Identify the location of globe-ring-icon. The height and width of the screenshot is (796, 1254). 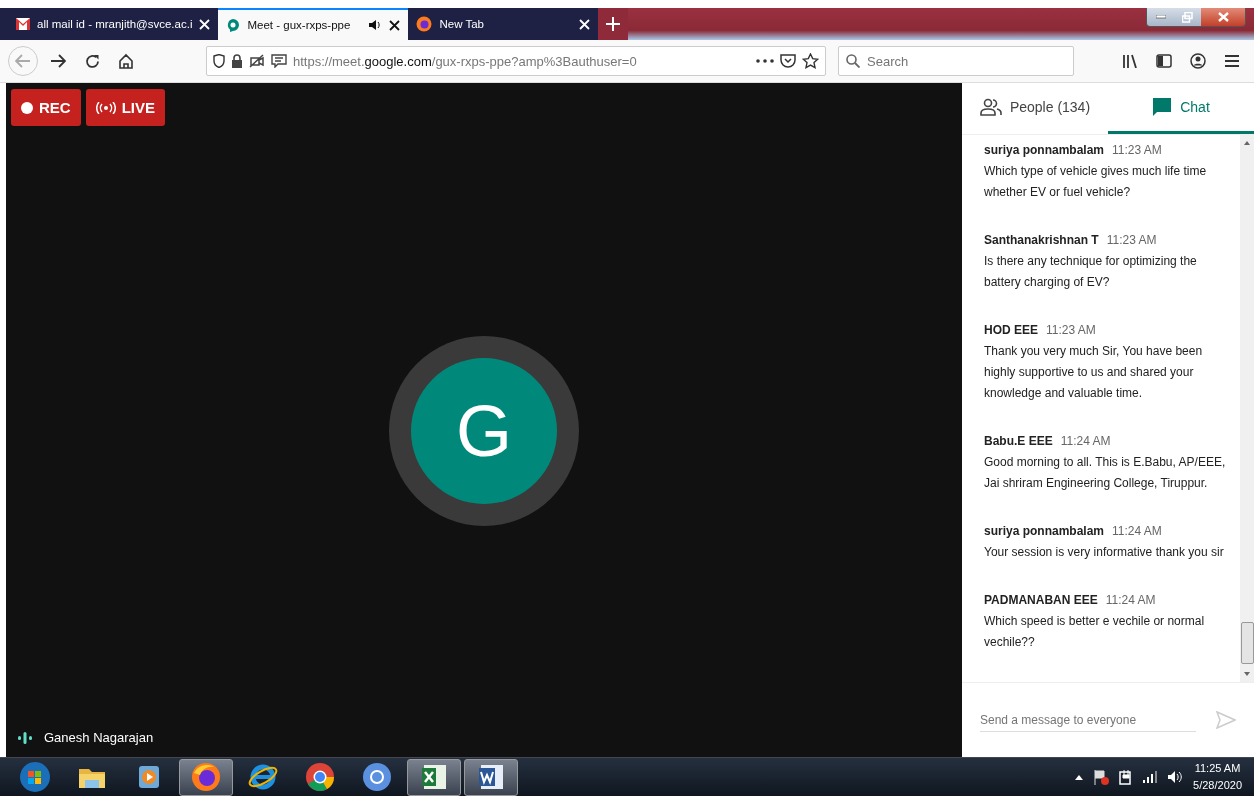
(263, 777).